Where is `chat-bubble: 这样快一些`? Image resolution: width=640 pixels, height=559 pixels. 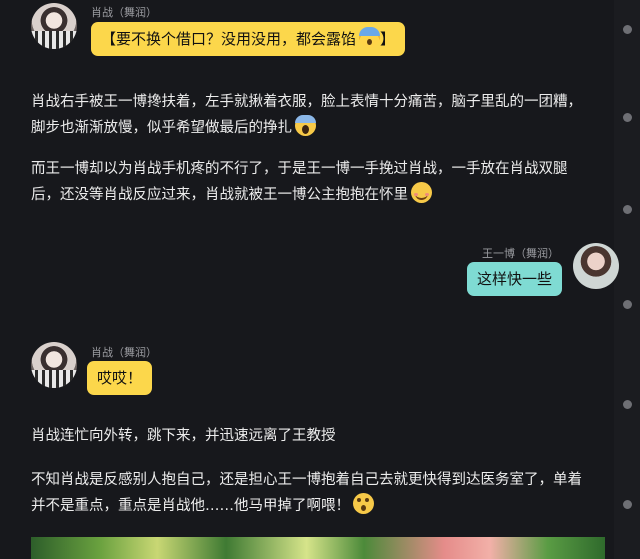
chat-bubble: 这样快一些 is located at coordinates (515, 279).